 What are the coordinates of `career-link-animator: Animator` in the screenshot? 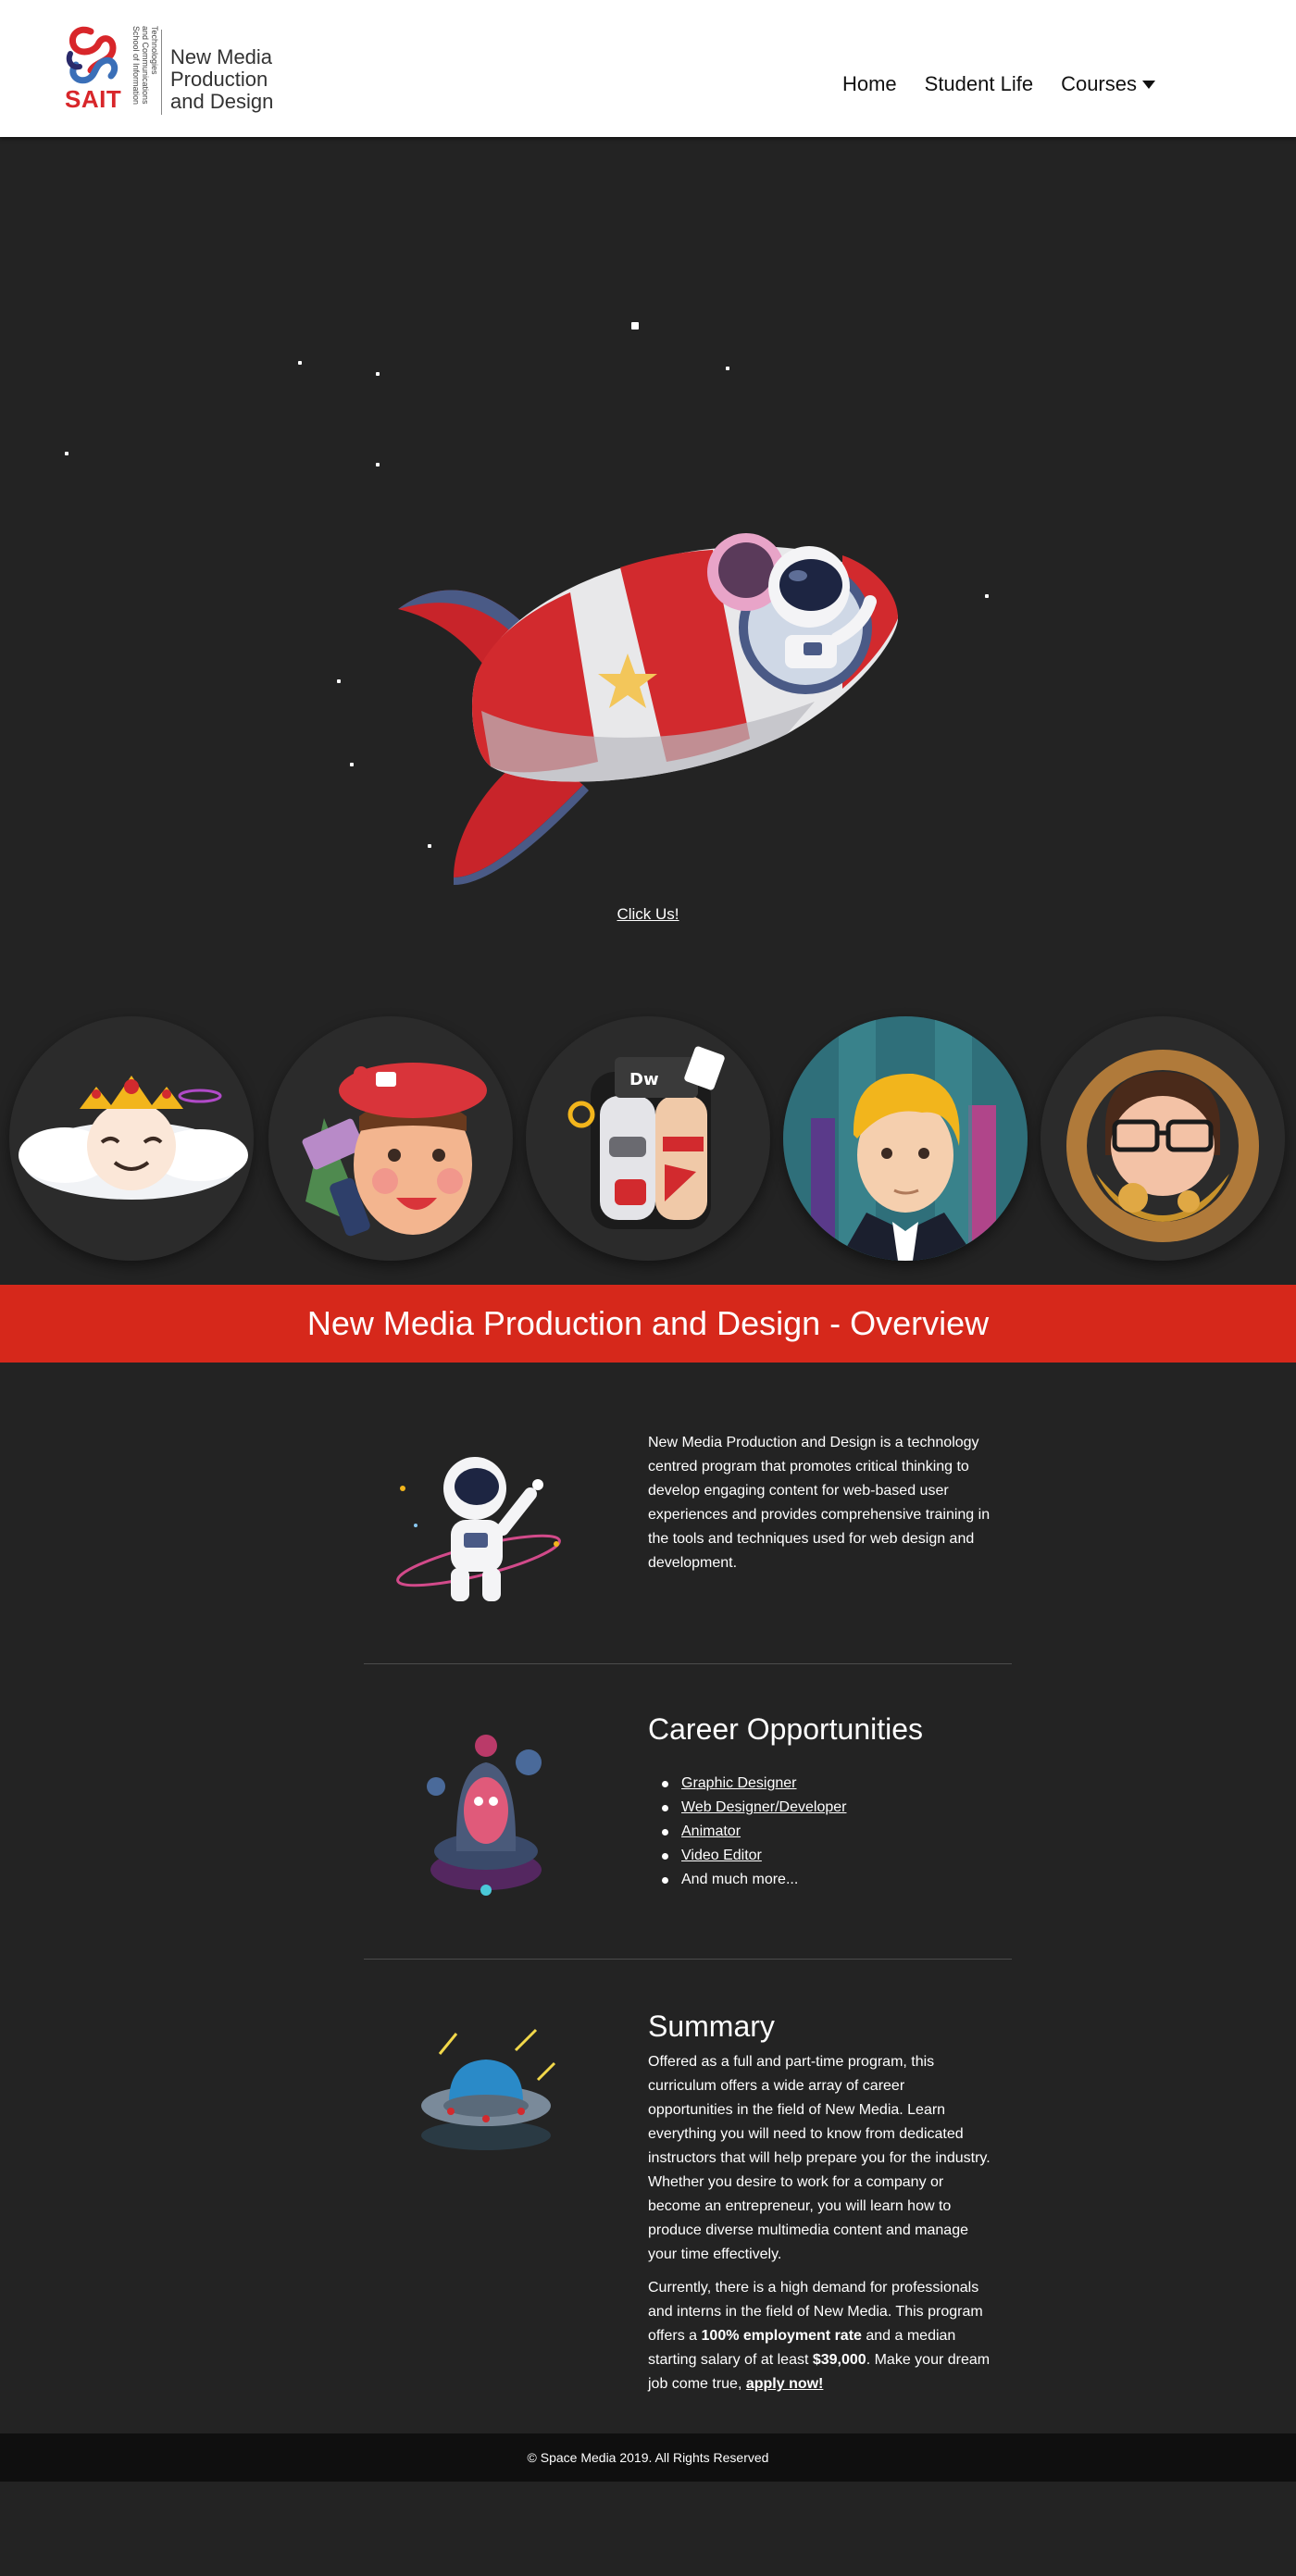 It's located at (711, 1831).